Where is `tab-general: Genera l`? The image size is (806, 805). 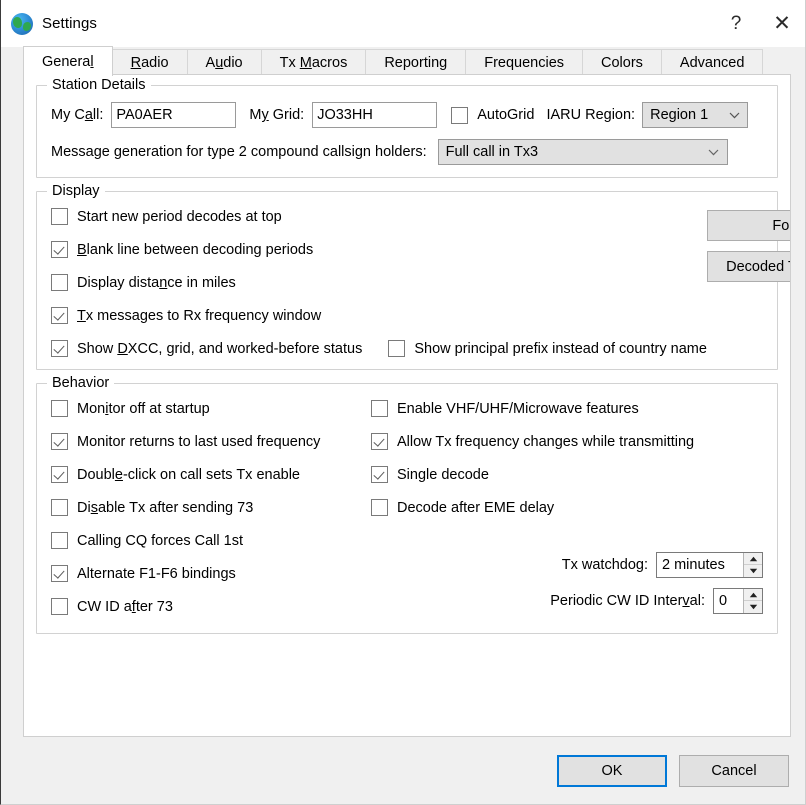 tab-general: Genera l is located at coordinates (68, 61).